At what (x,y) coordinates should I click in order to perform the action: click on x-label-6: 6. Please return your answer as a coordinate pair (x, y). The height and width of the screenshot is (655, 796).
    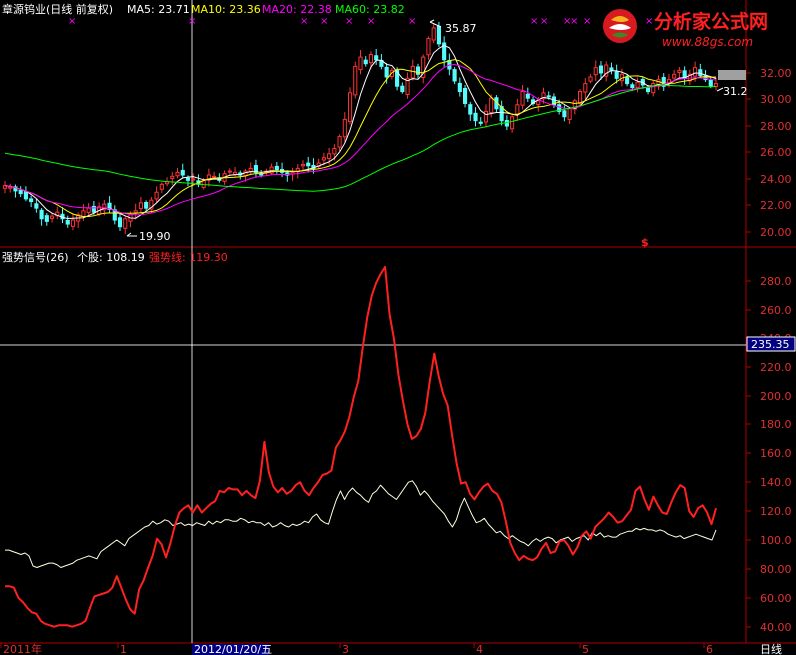
    Looking at the image, I should click on (709, 649).